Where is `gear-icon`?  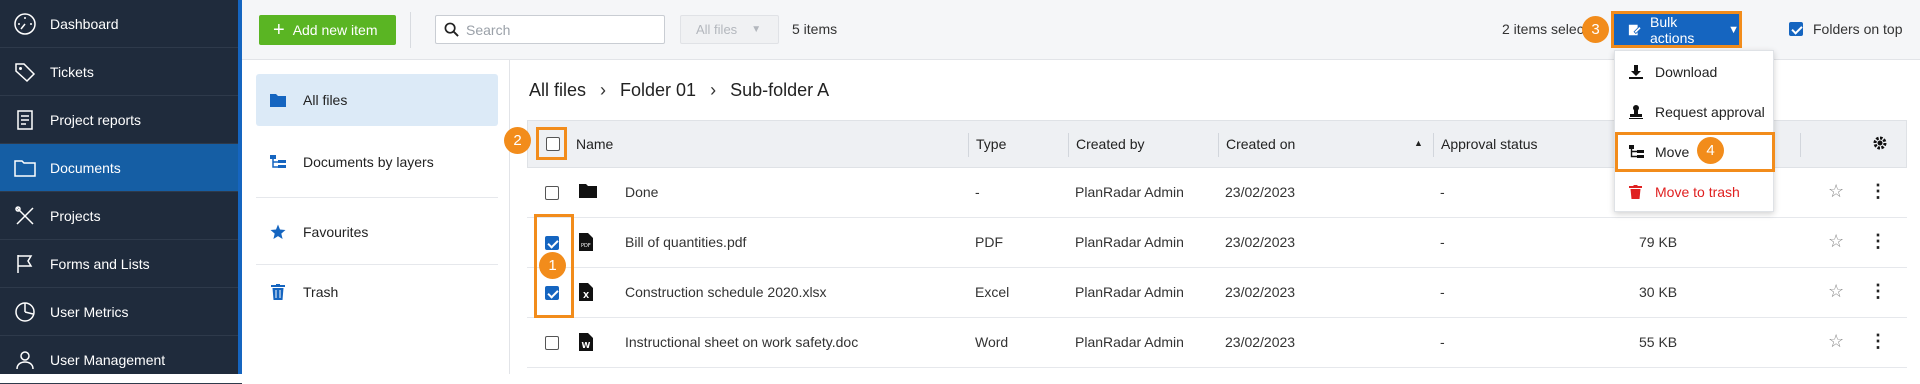 gear-icon is located at coordinates (1880, 144).